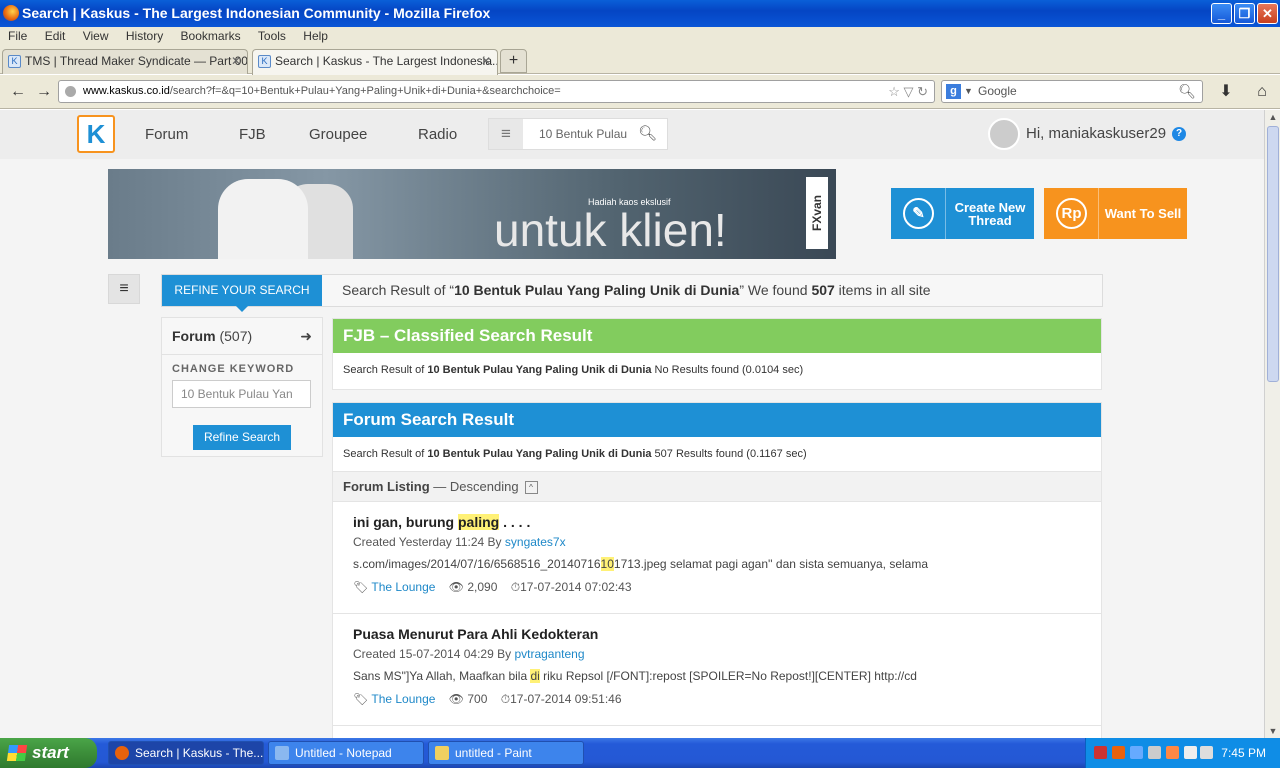 The height and width of the screenshot is (768, 1280). What do you see at coordinates (505, 699) in the screenshot?
I see `clock-icon: ⏱︎` at bounding box center [505, 699].